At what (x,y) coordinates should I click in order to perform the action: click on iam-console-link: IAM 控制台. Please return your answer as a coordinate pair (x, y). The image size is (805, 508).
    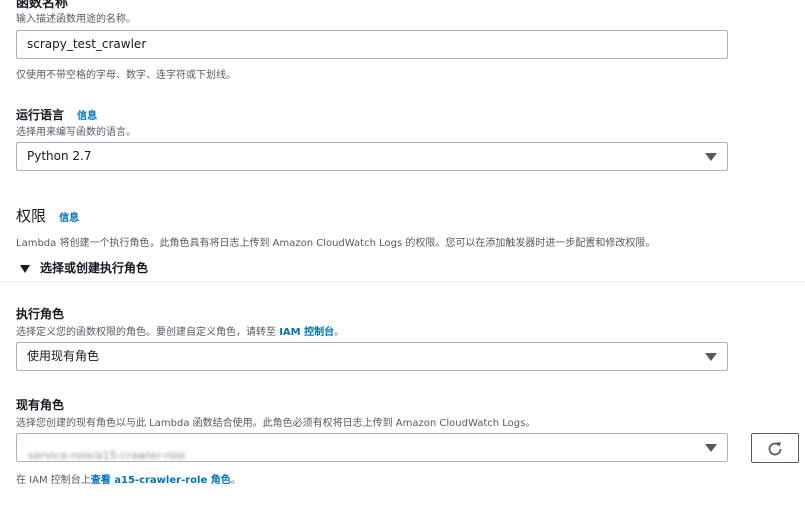
    Looking at the image, I should click on (306, 332).